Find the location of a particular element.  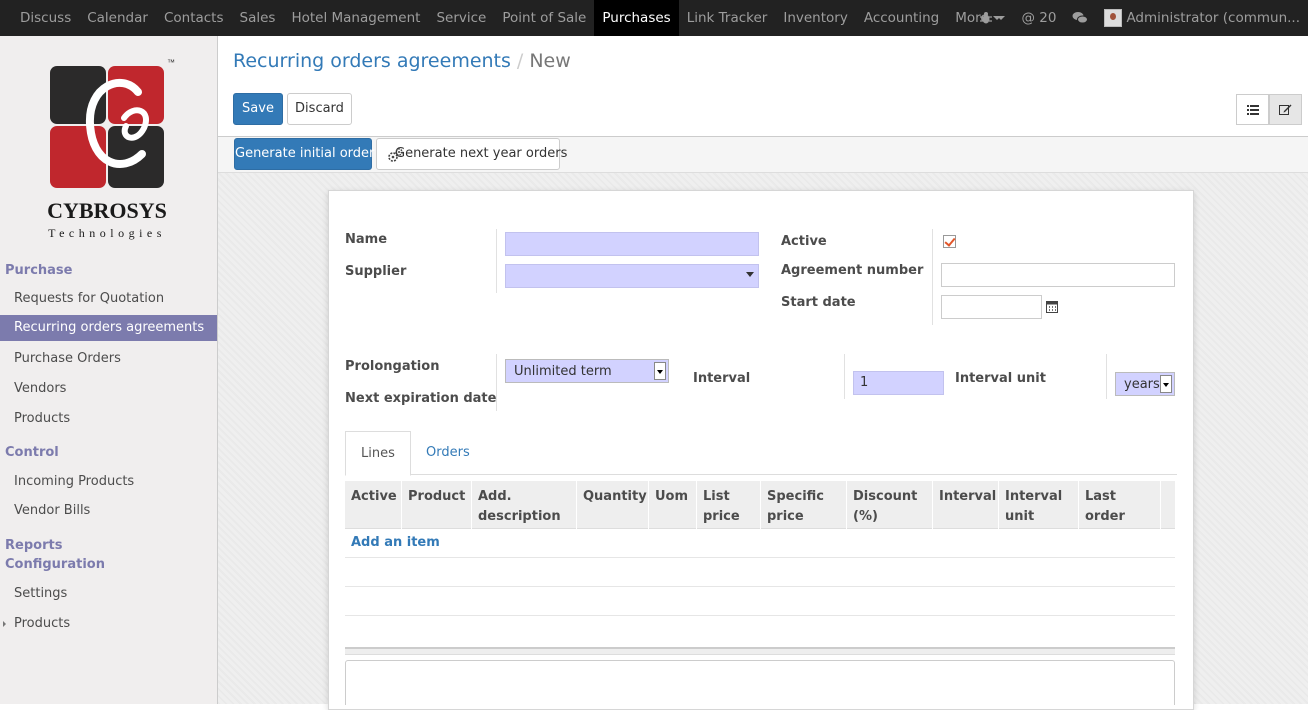

sidebar-item-settings: Settings is located at coordinates (108, 594).